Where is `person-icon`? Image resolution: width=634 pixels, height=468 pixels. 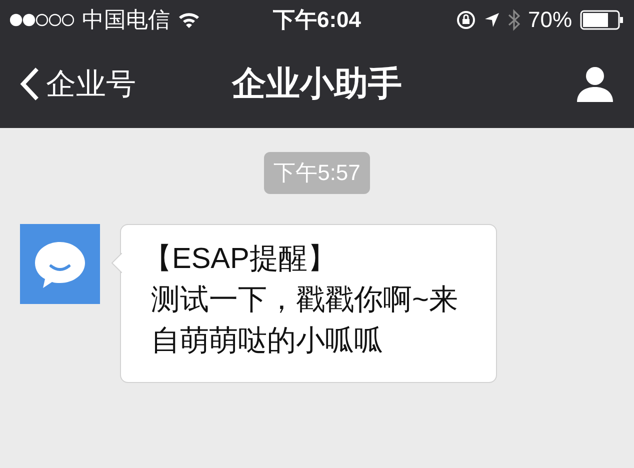 person-icon is located at coordinates (595, 84).